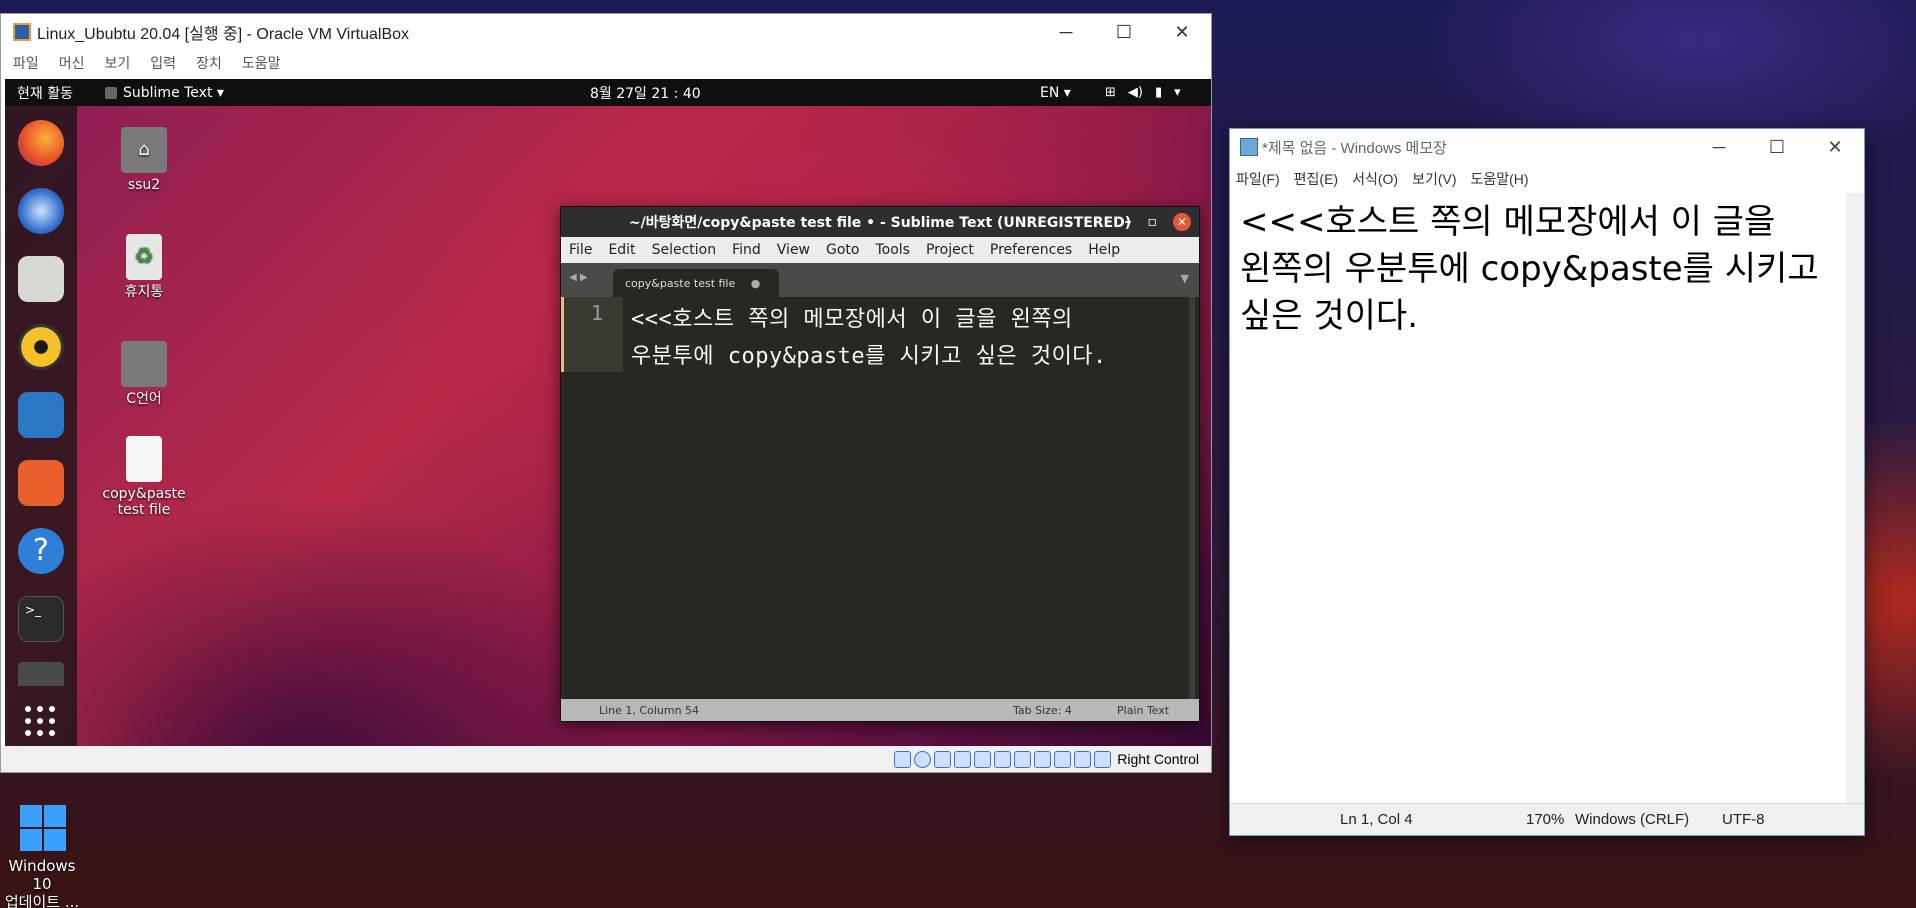  I want to click on virtualbox-statusbar: Right Control, so click(606, 759).